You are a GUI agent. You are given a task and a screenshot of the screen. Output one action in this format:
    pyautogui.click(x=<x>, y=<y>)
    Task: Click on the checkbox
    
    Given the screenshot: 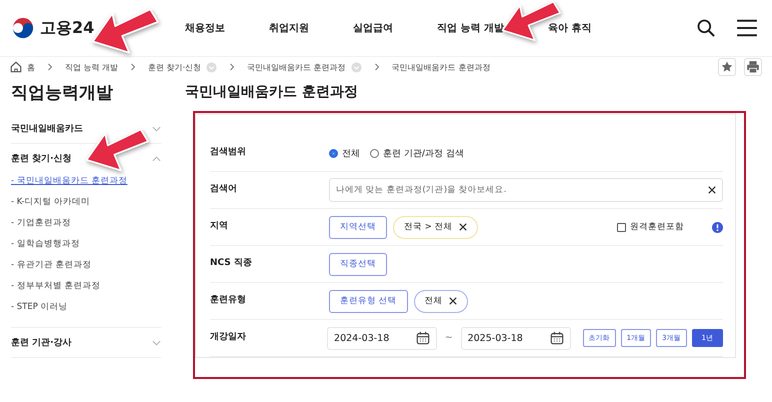 What is the action you would take?
    pyautogui.click(x=621, y=227)
    